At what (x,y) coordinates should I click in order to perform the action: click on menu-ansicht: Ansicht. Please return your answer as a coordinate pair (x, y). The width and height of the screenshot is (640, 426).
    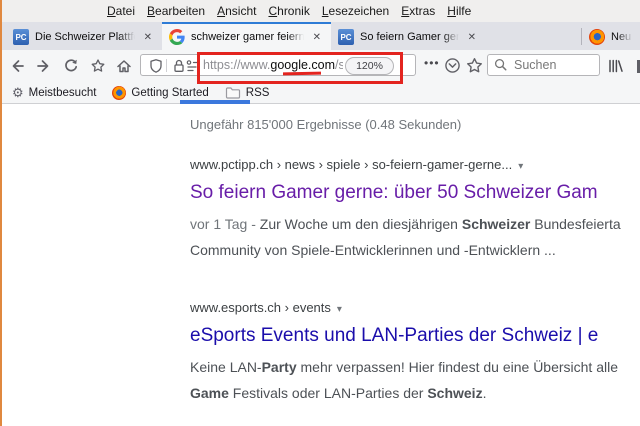
    Looking at the image, I should click on (236, 11).